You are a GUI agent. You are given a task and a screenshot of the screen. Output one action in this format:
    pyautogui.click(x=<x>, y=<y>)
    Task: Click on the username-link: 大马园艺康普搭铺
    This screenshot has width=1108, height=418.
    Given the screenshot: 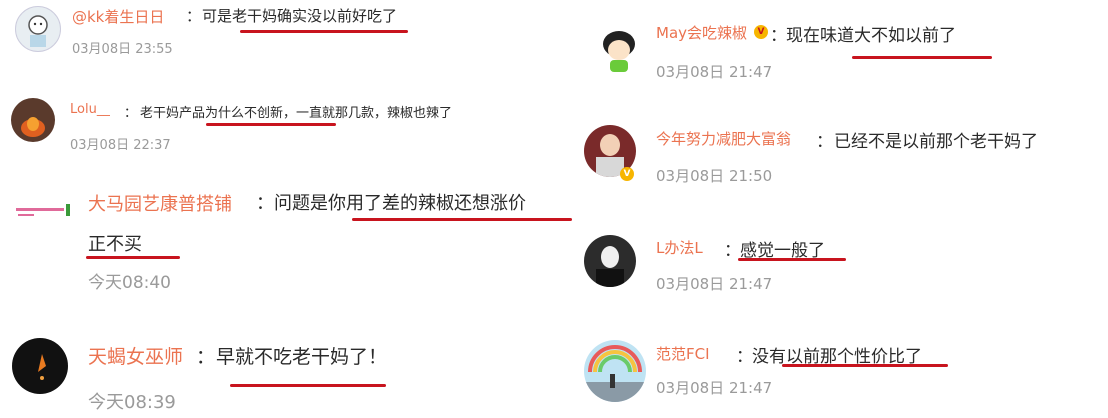 What is the action you would take?
    pyautogui.click(x=160, y=203)
    